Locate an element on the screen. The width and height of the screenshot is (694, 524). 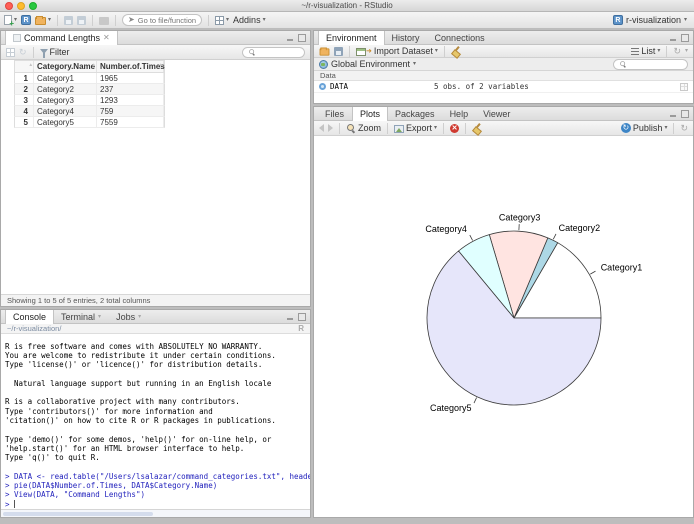
tab-viewer: Viewer is located at coordinates (497, 113).